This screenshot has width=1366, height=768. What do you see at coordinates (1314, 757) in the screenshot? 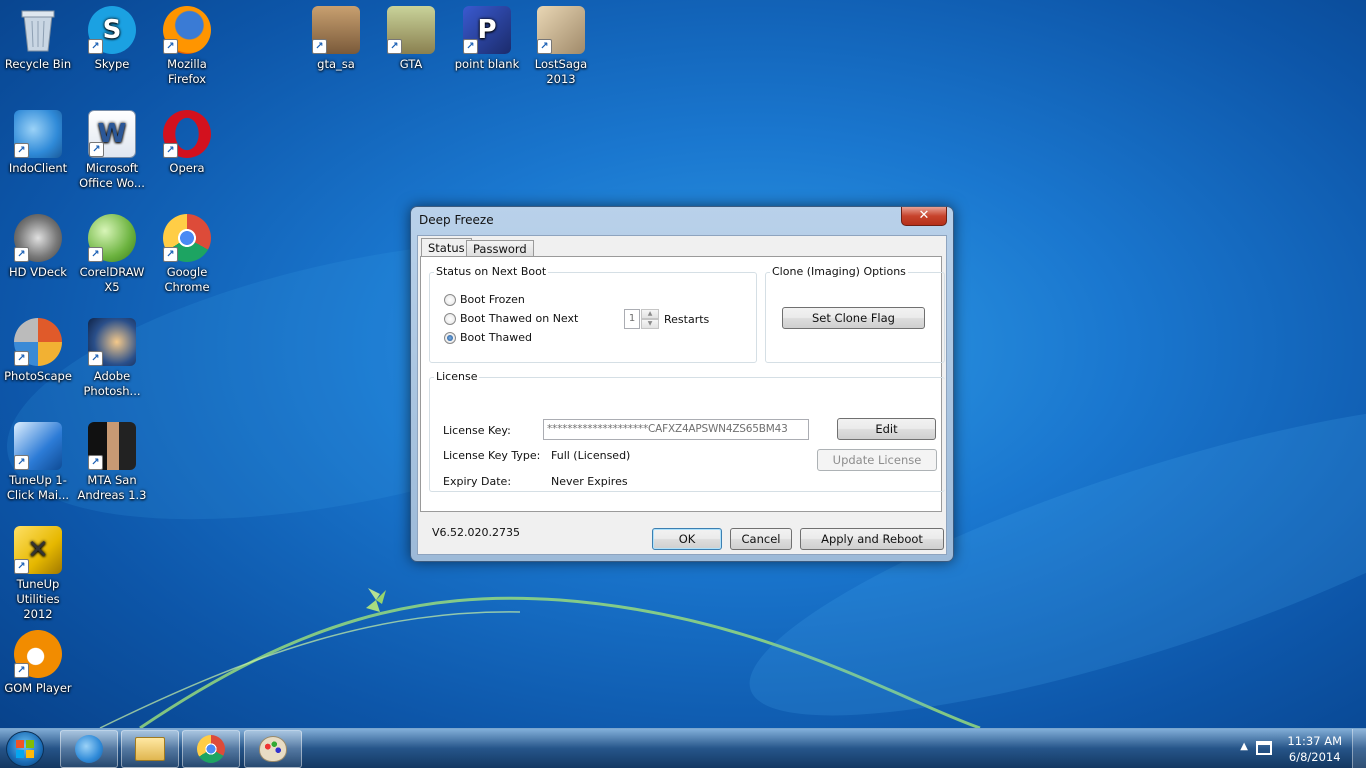
I see `clock-date: 6/8/2014` at bounding box center [1314, 757].